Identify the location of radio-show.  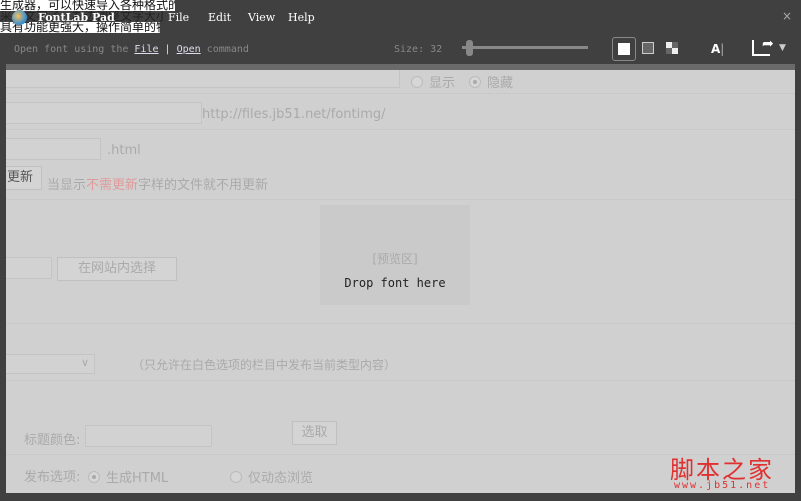
(417, 82).